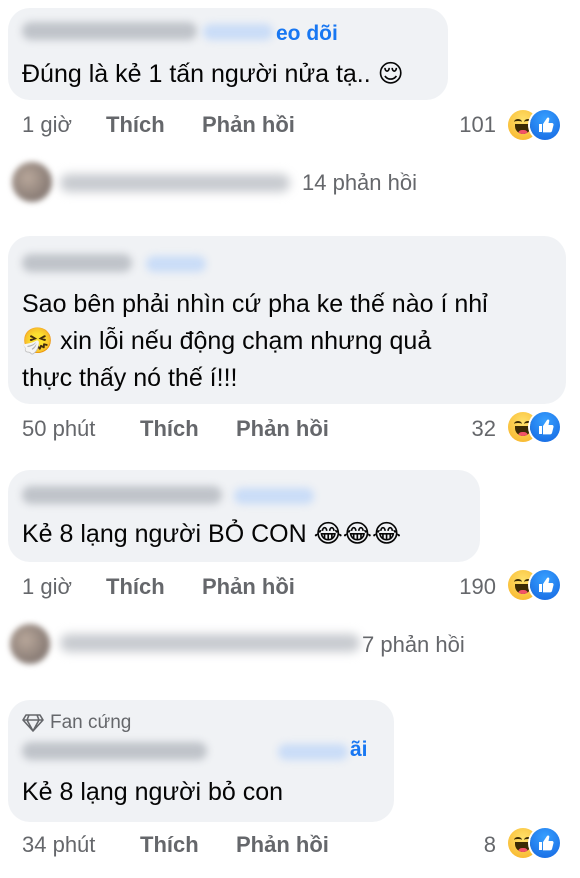 The width and height of the screenshot is (580, 878). Describe the element at coordinates (59, 844) in the screenshot. I see `comment-time: 34 phút` at that location.